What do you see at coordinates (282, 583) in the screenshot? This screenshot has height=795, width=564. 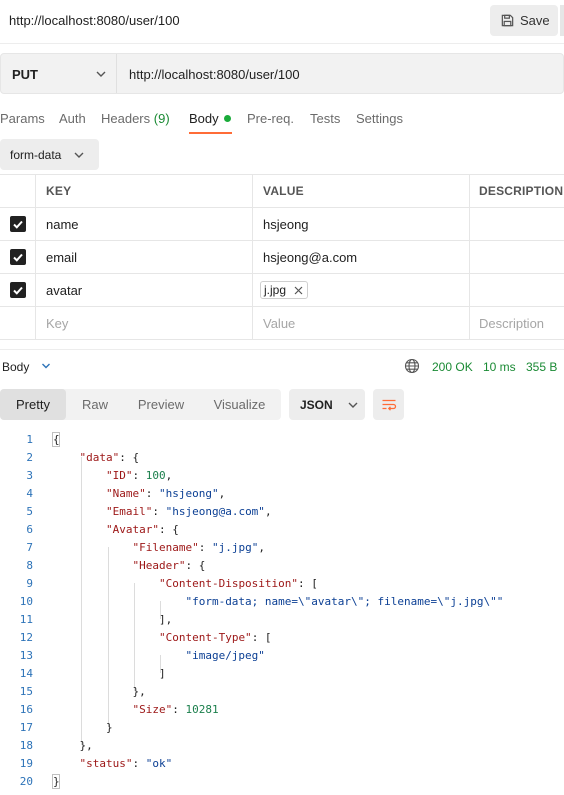 I see `code-line: 9 "Content-Disposition": [` at bounding box center [282, 583].